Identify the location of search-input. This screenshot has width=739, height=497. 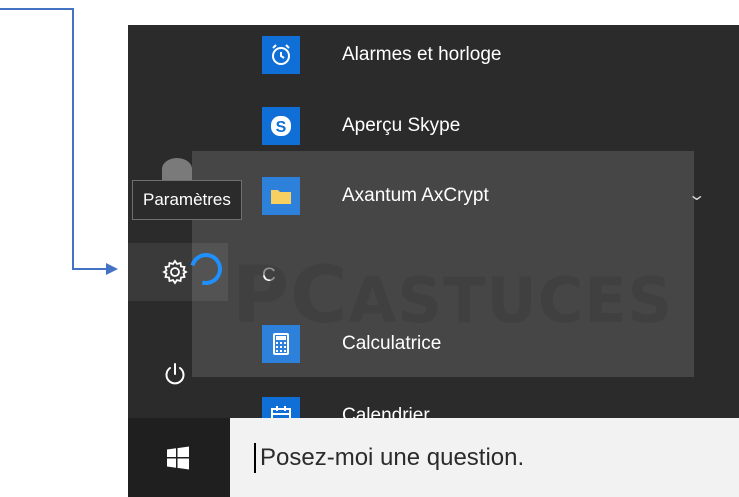
(480, 457).